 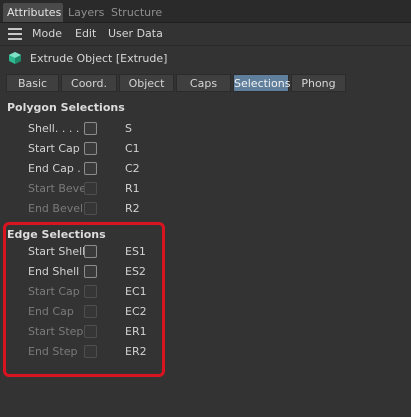 What do you see at coordinates (56, 208) in the screenshot?
I see `end-bevel-label: End Bevel` at bounding box center [56, 208].